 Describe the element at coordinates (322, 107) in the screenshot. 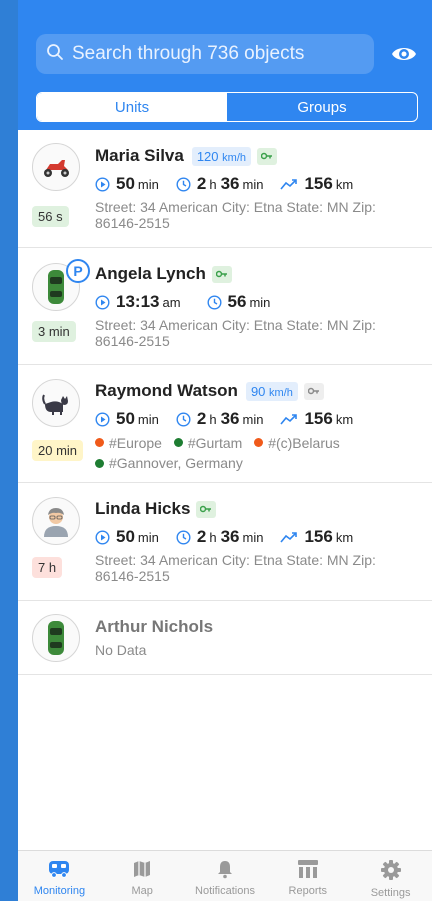

I see `tab-groups: Groups` at that location.